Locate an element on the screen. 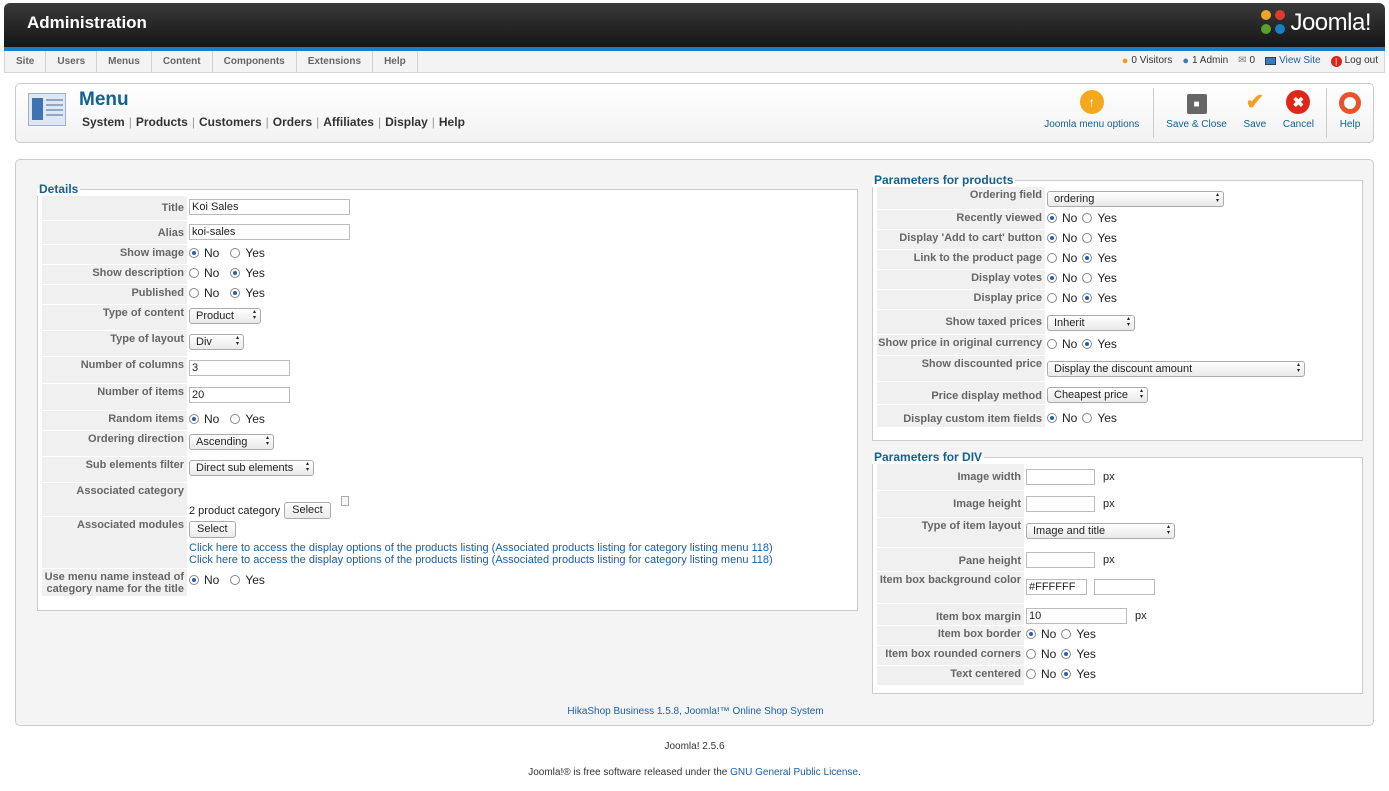 This screenshot has height=791, width=1389. show-description-no-radio is located at coordinates (194, 273).